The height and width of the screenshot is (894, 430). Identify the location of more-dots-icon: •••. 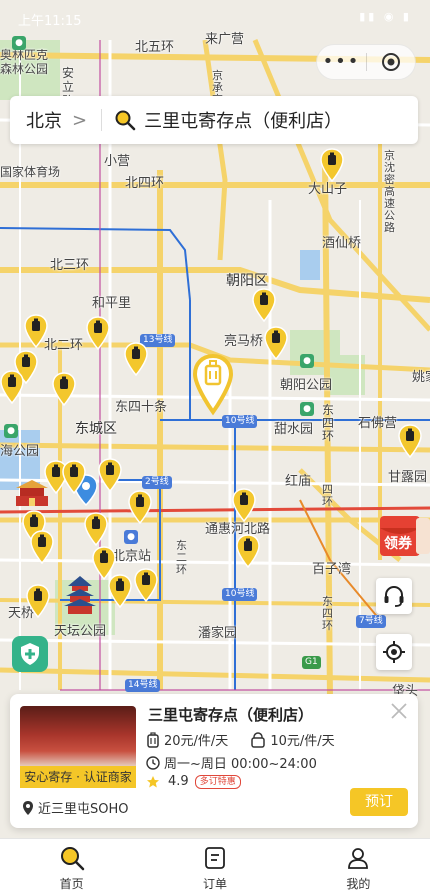
(341, 62).